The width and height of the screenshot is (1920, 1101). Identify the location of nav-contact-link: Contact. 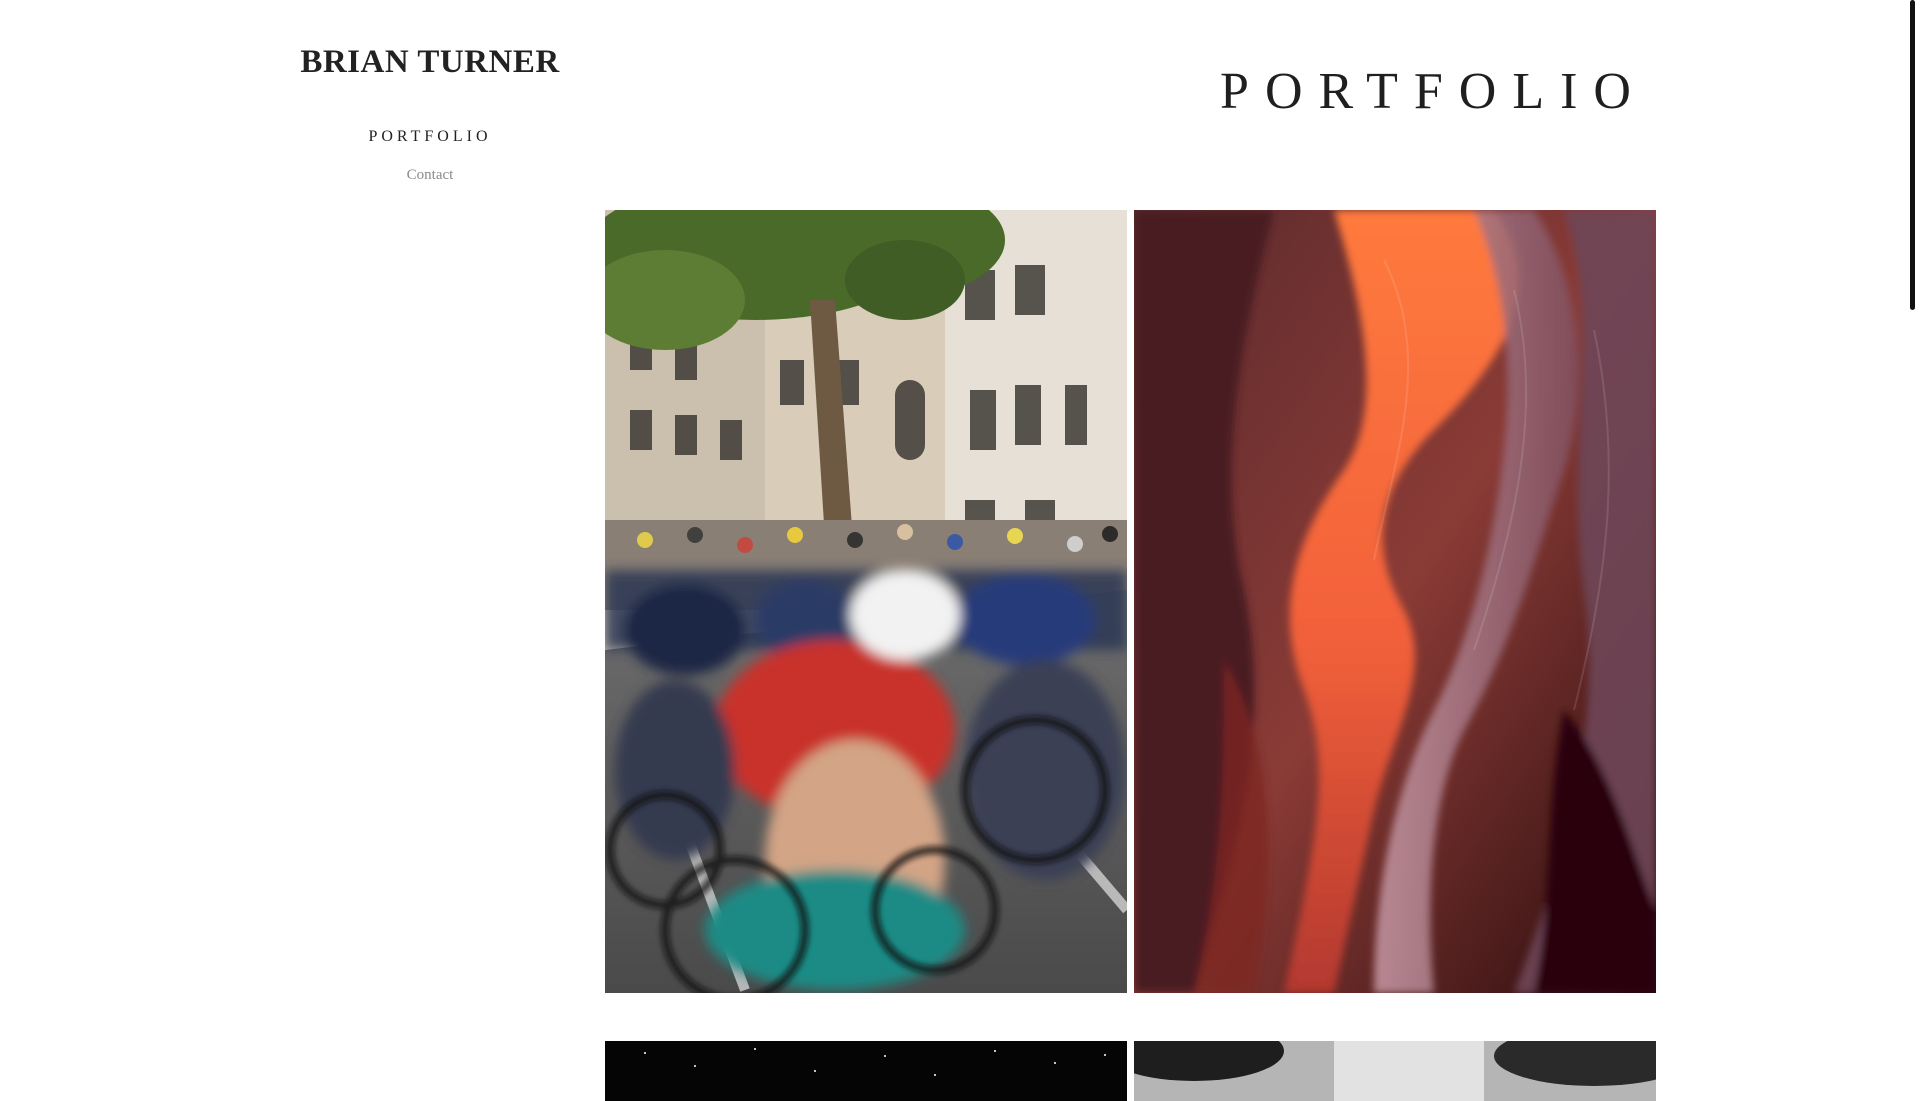
(430, 175).